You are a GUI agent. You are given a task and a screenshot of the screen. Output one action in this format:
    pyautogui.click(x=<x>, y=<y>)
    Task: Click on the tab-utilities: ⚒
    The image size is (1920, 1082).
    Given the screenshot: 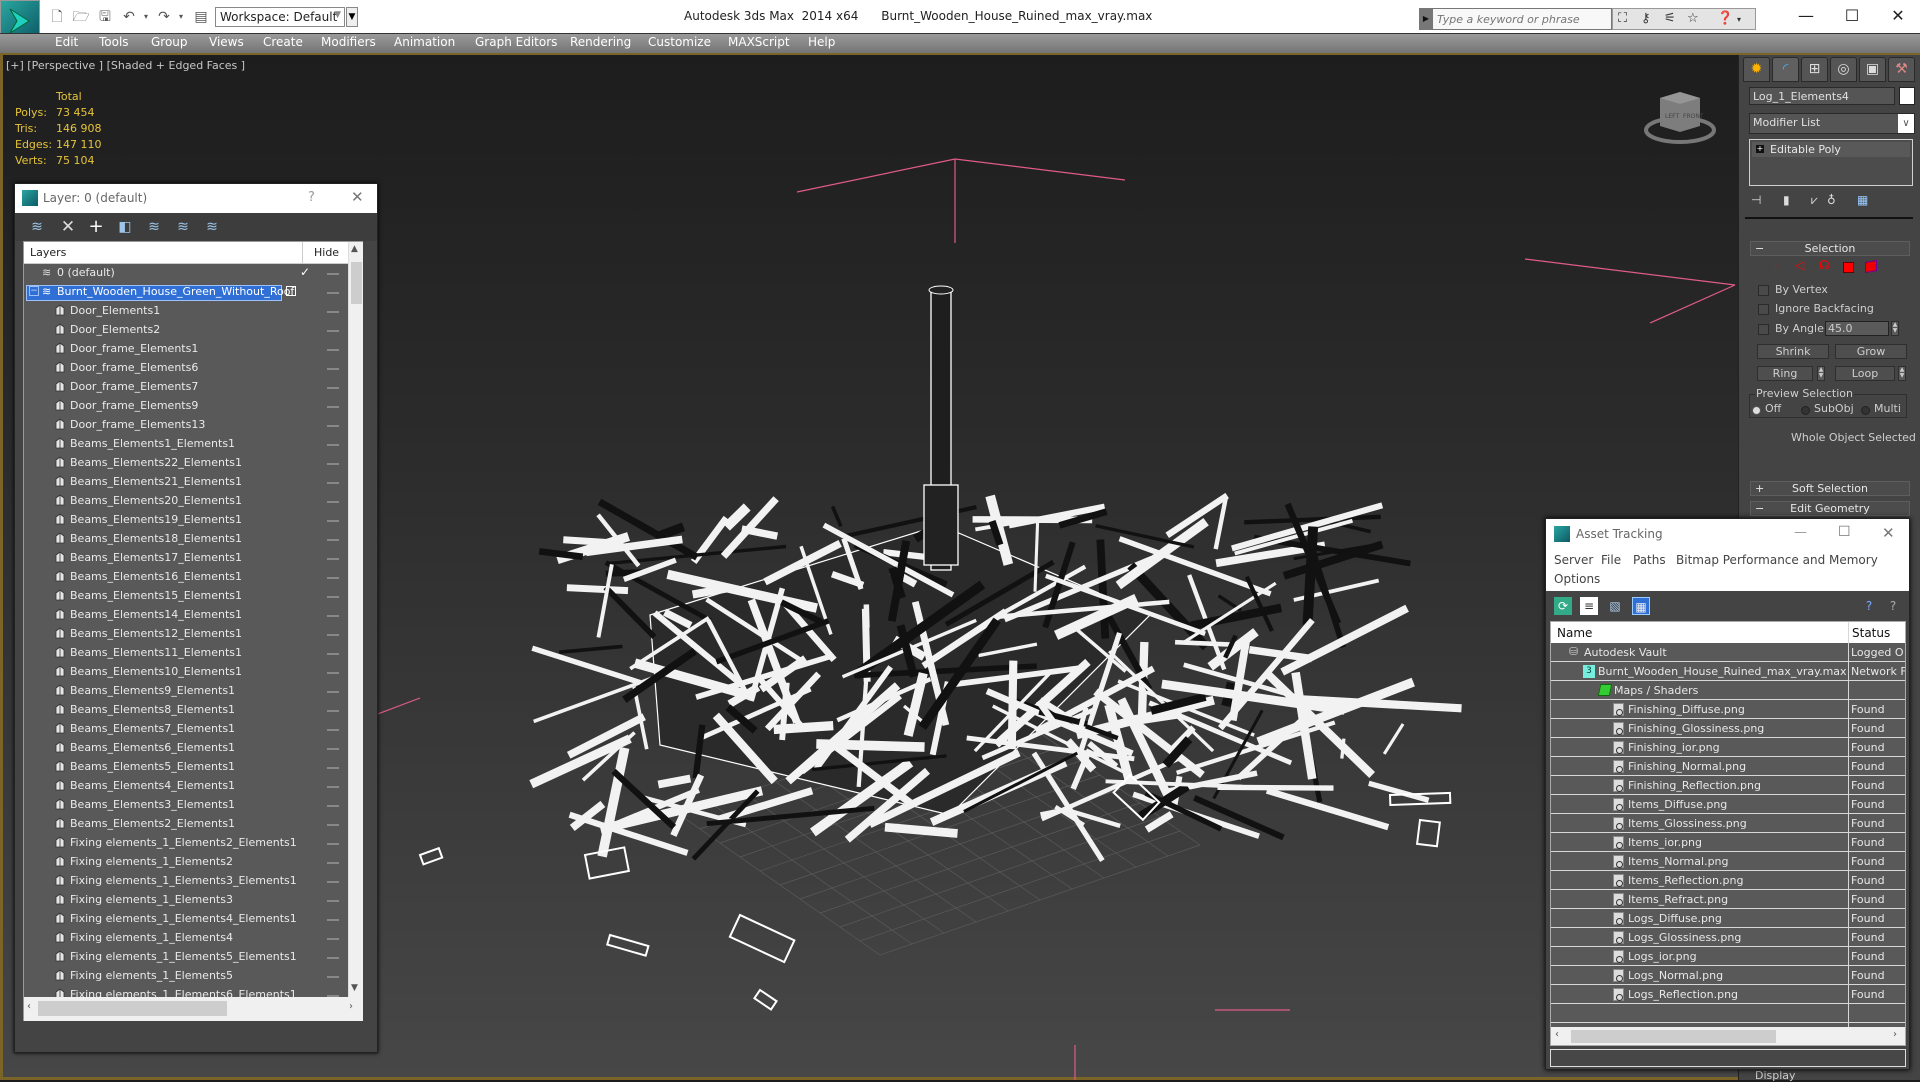 What is the action you would take?
    pyautogui.click(x=1901, y=69)
    